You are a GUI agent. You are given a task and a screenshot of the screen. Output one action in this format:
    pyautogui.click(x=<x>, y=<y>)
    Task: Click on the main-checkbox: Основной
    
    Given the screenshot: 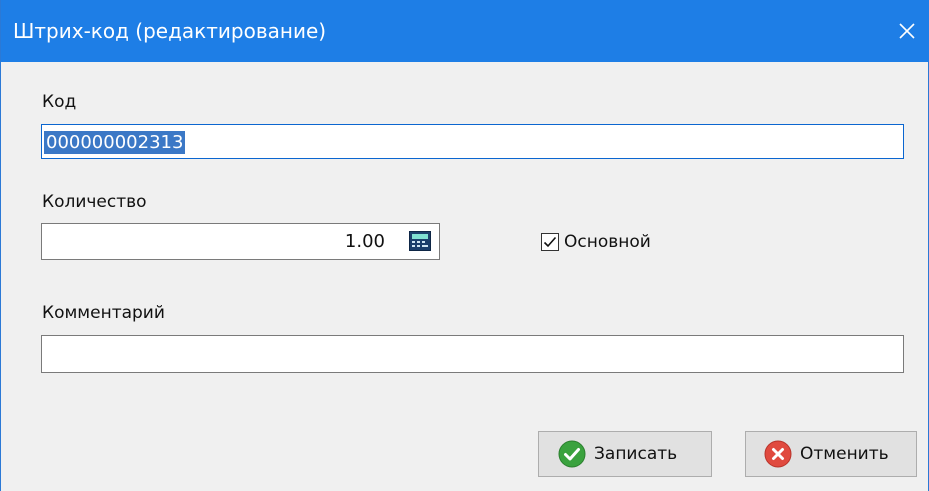 What is the action you would take?
    pyautogui.click(x=596, y=242)
    